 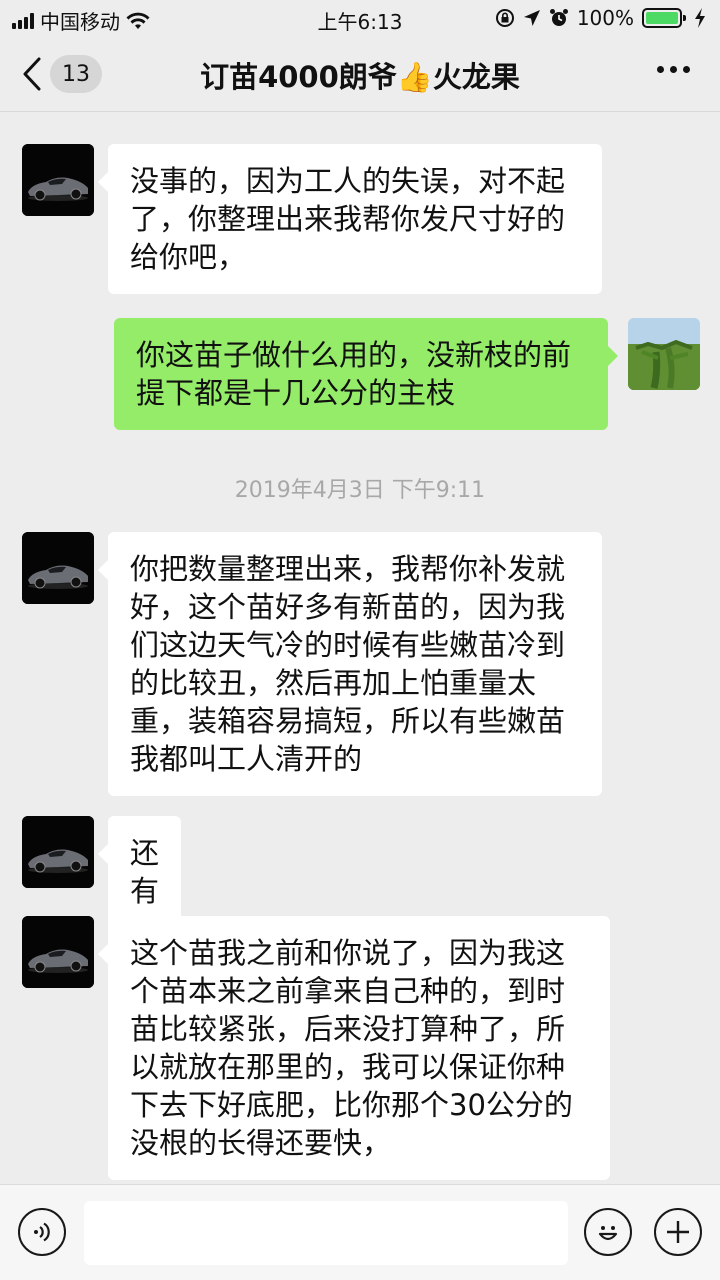 I want to click on message-input, so click(x=326, y=1233).